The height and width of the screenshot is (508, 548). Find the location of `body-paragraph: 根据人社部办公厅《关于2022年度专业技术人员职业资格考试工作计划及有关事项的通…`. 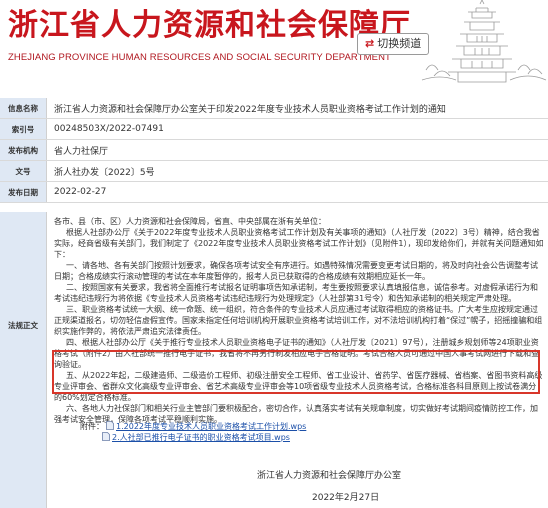

body-paragraph: 根据人社部办公厅《关于2022年度专业技术人员职业资格考试工作计划及有关事项的通… is located at coordinates (299, 243).